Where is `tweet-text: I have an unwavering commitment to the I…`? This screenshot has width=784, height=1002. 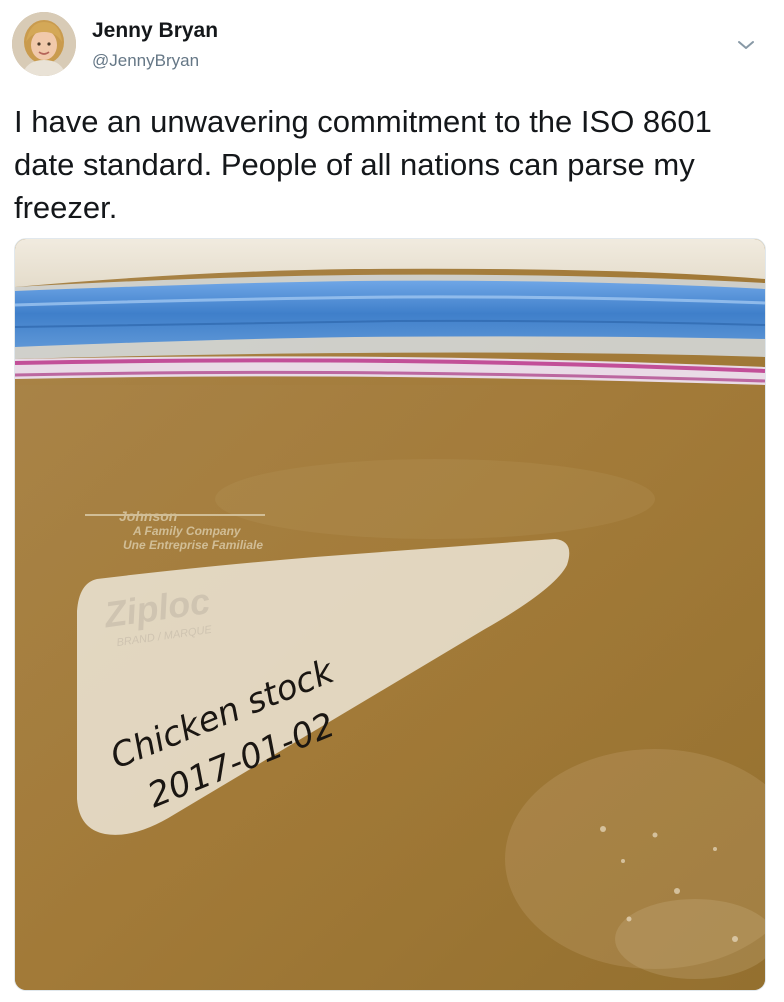 tweet-text: I have an unwavering commitment to the I… is located at coordinates (363, 164).